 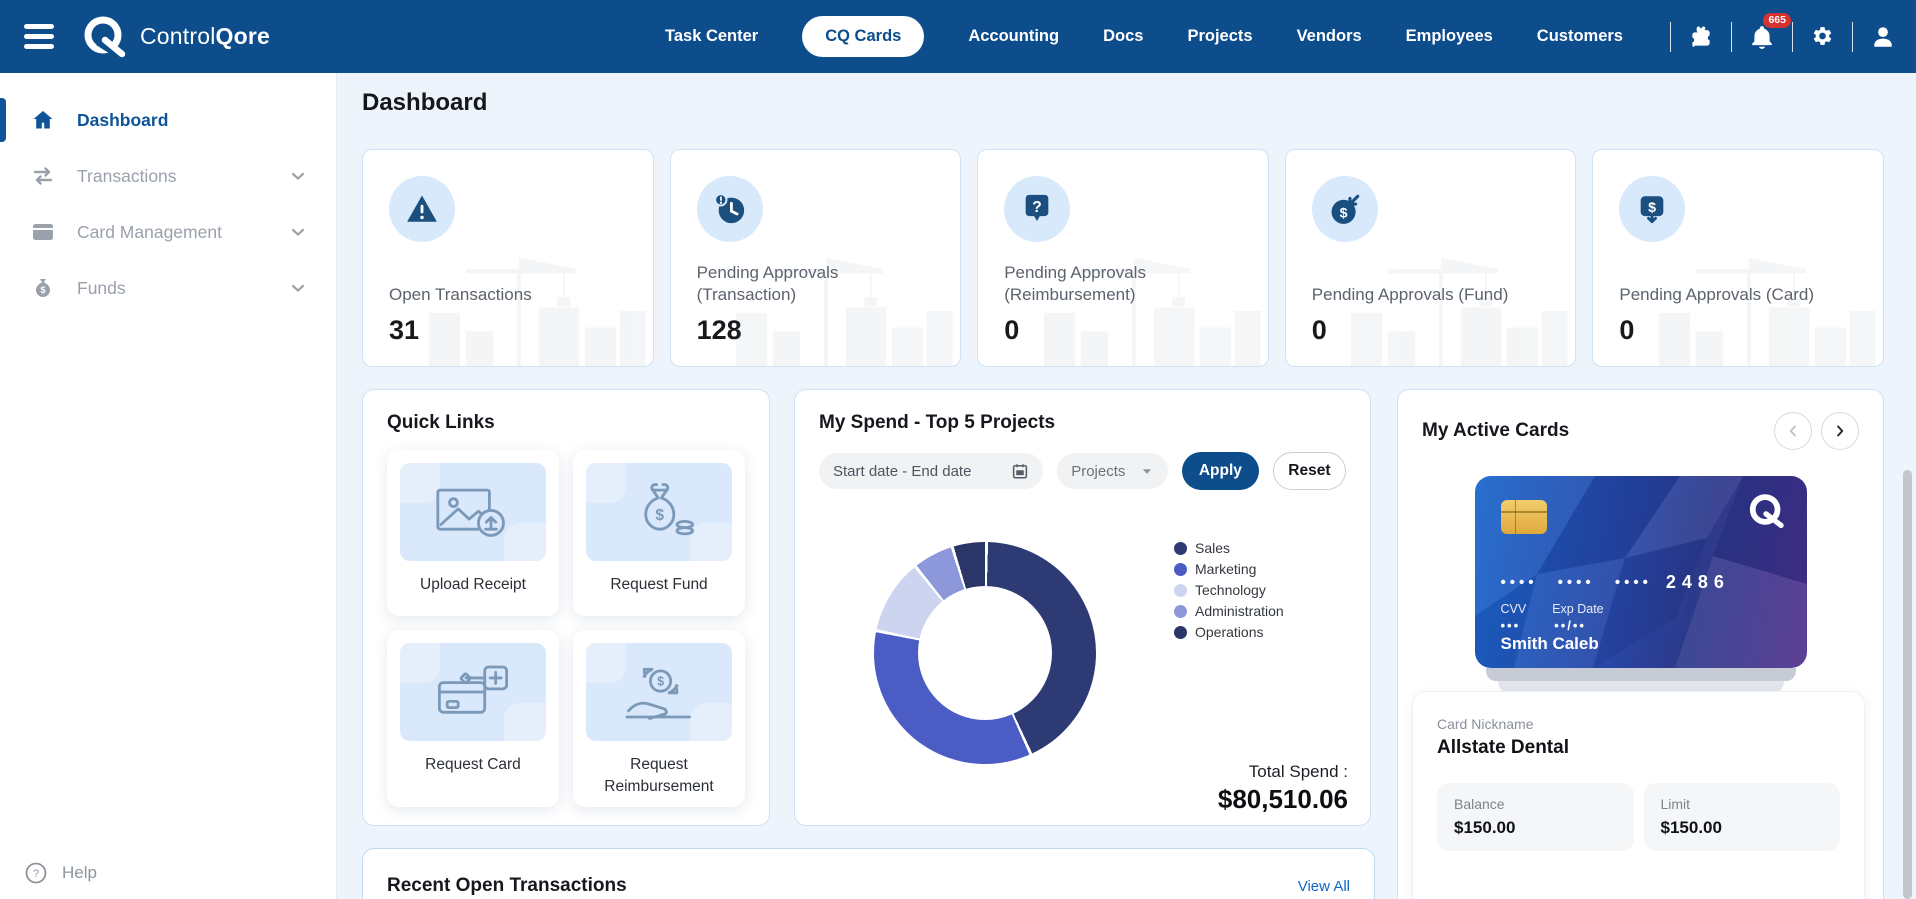 I want to click on brand-name: ControlQore, so click(x=205, y=36).